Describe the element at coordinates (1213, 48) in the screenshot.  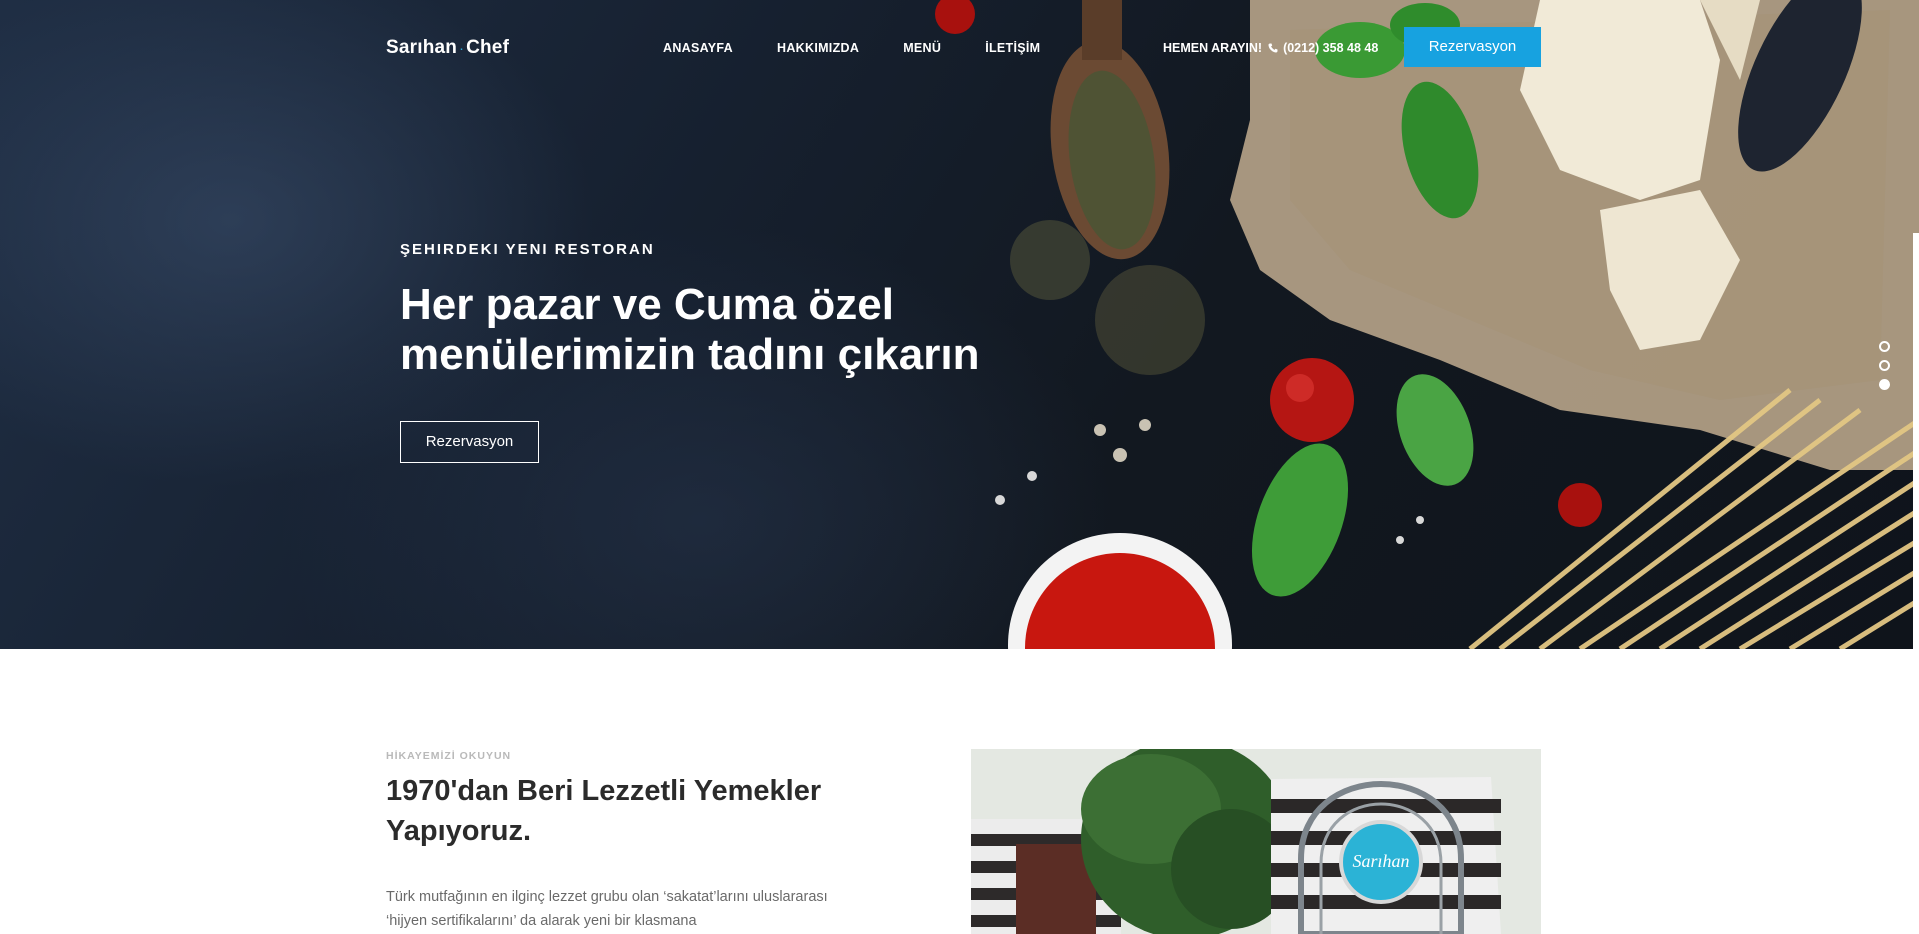
I see `phone-label: HEMEN ARAYIN!` at that location.